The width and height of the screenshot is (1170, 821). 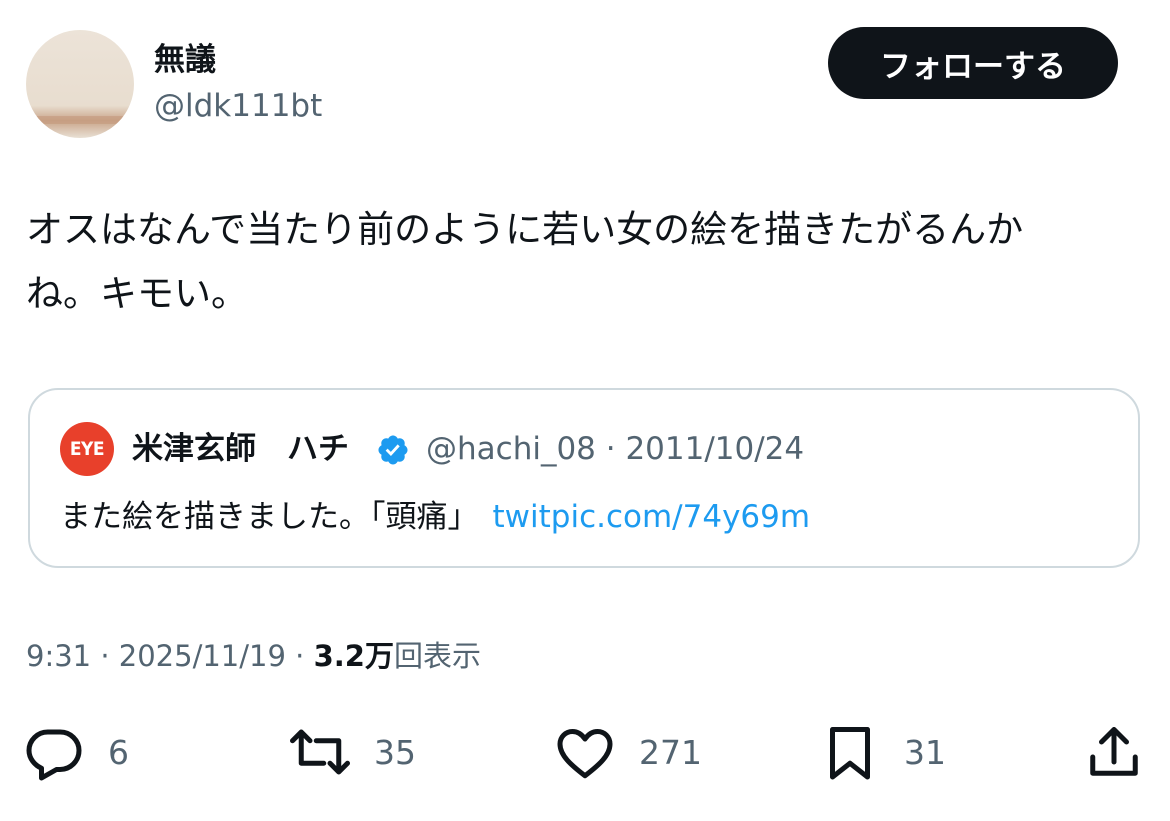 I want to click on author-avatar, so click(x=80, y=84).